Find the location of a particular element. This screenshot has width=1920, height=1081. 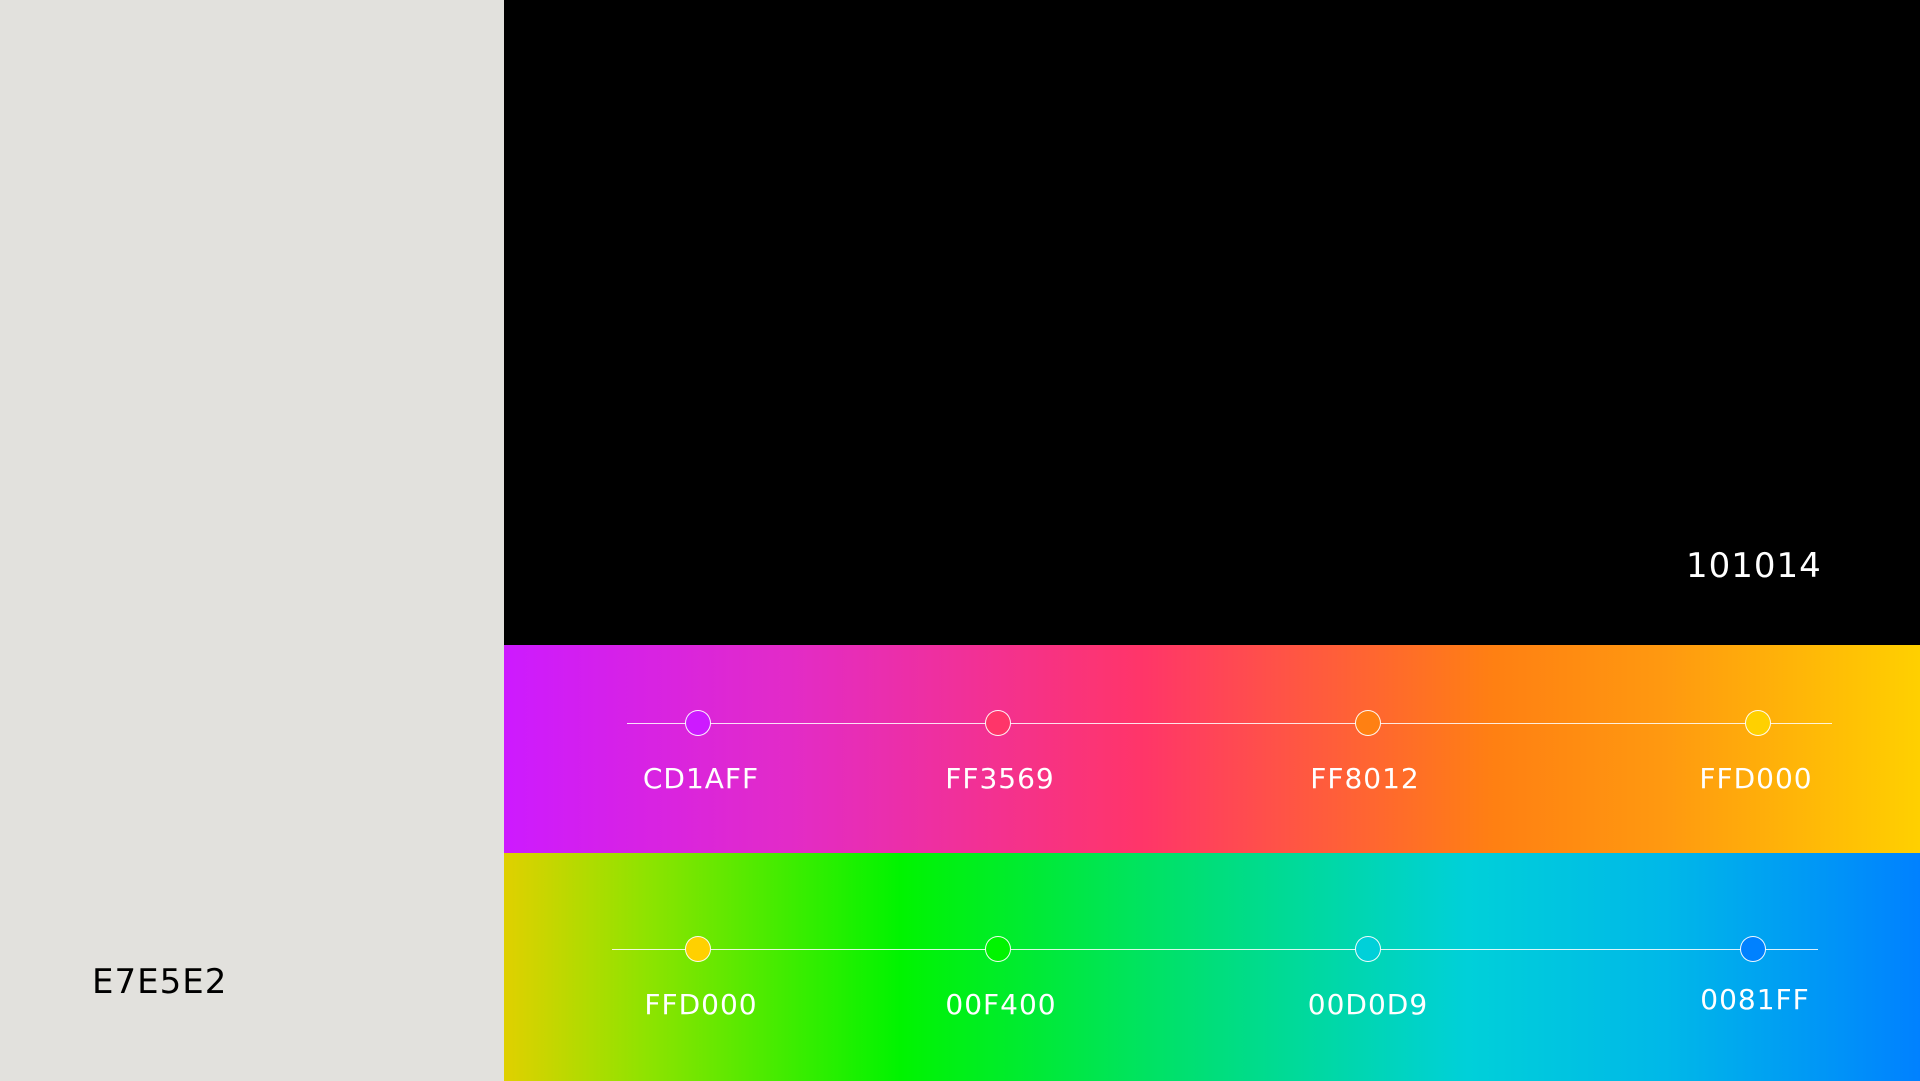

warm-gradient-track is located at coordinates (1229, 723).